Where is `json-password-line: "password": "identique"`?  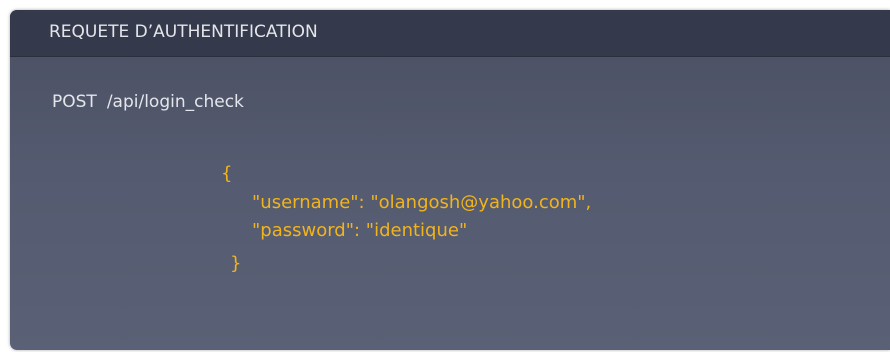
json-password-line: "password": "identique" is located at coordinates (360, 230).